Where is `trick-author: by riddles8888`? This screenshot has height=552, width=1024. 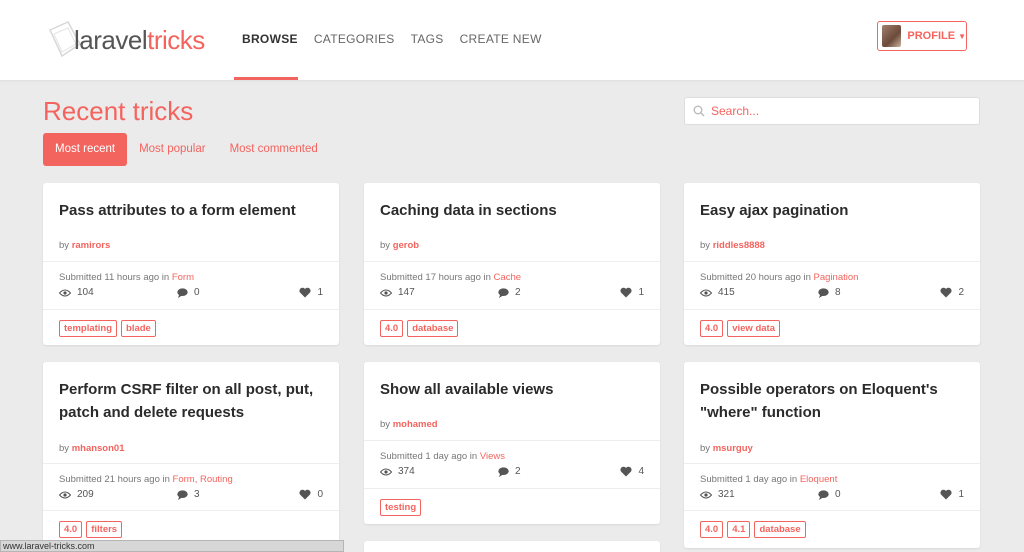
trick-author: by riddles8888 is located at coordinates (732, 245).